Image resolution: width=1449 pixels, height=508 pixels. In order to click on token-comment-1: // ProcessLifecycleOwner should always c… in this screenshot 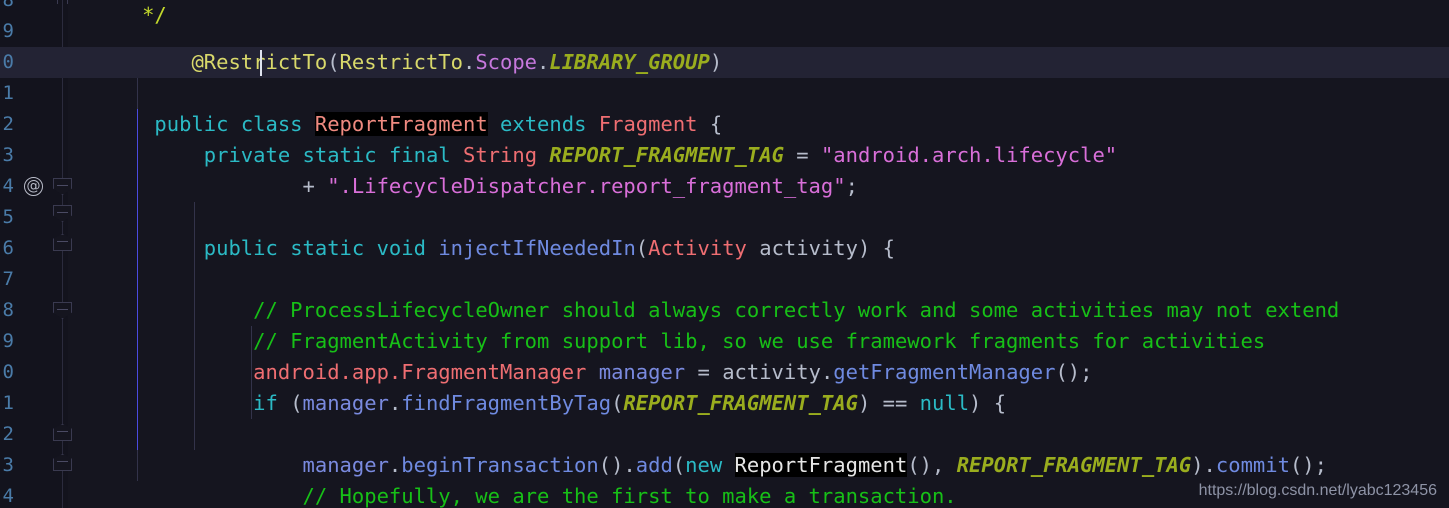, I will do `click(796, 310)`.